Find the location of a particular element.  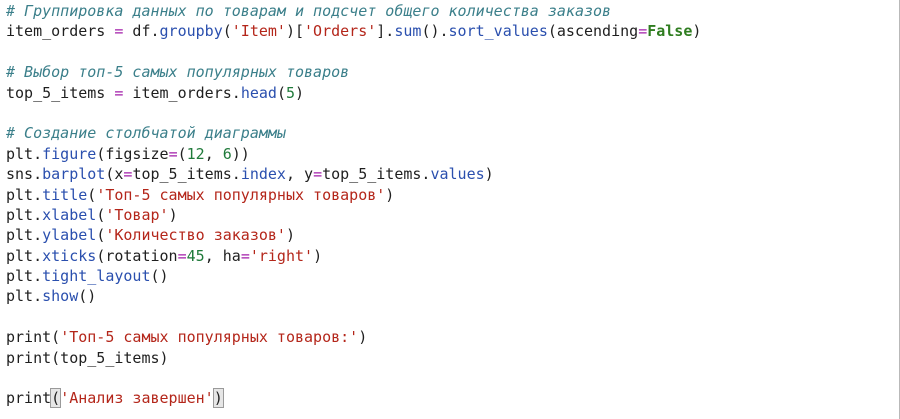

code-line: print('Анализ завершен') is located at coordinates (353, 398).